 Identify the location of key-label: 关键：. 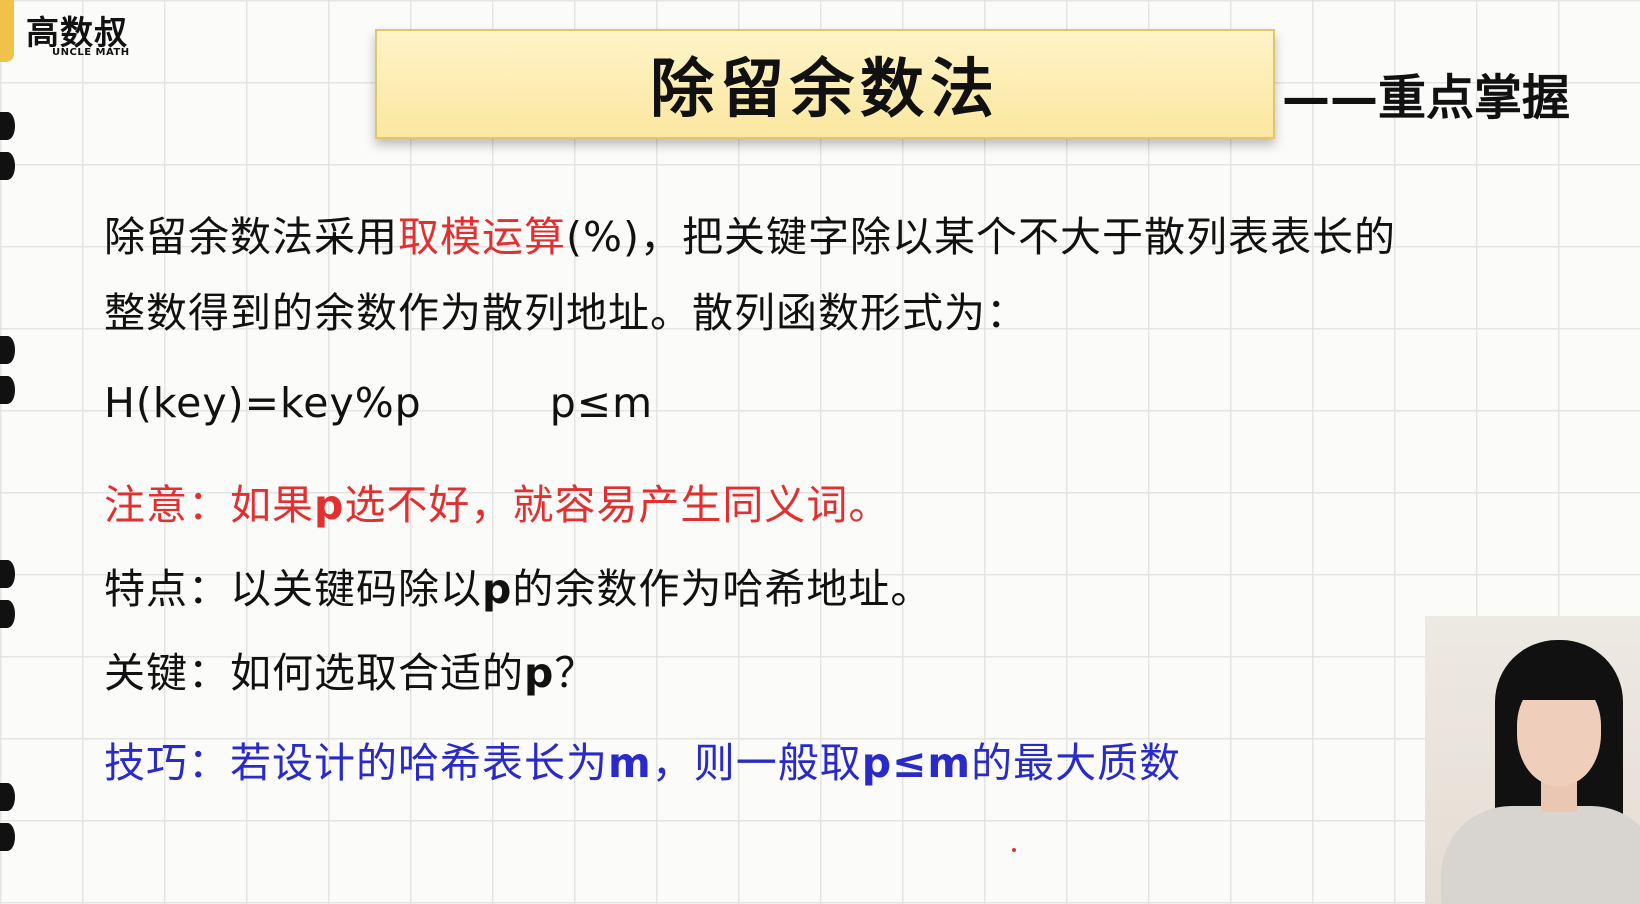
(167, 673).